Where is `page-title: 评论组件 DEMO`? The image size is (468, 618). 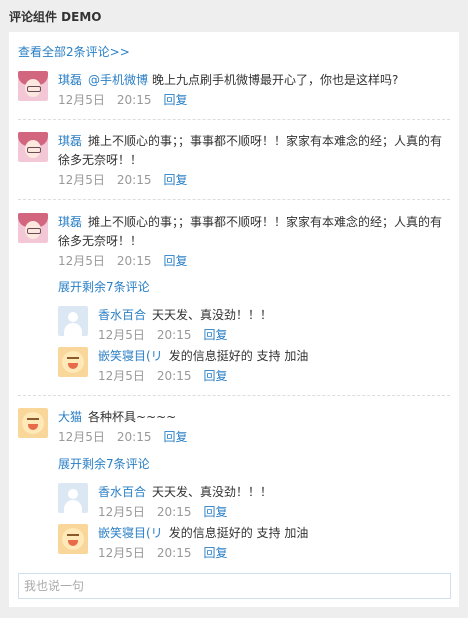 page-title: 评论组件 DEMO is located at coordinates (55, 17).